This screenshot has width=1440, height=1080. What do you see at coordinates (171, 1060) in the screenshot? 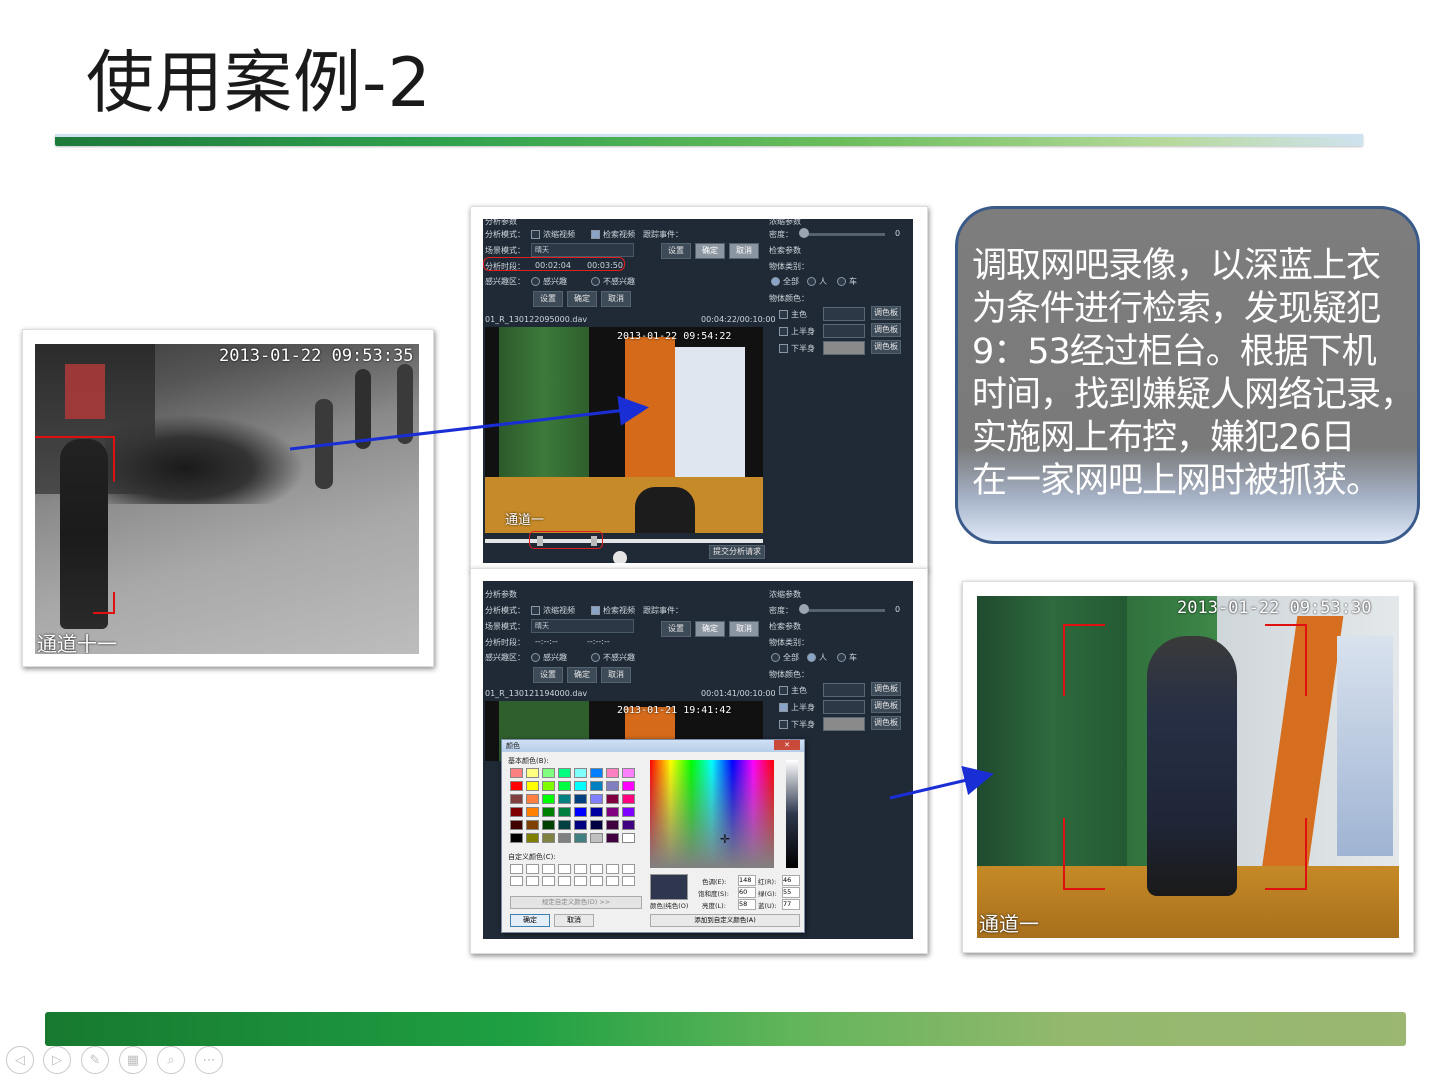
I see `zoom-icon: ⌕` at bounding box center [171, 1060].